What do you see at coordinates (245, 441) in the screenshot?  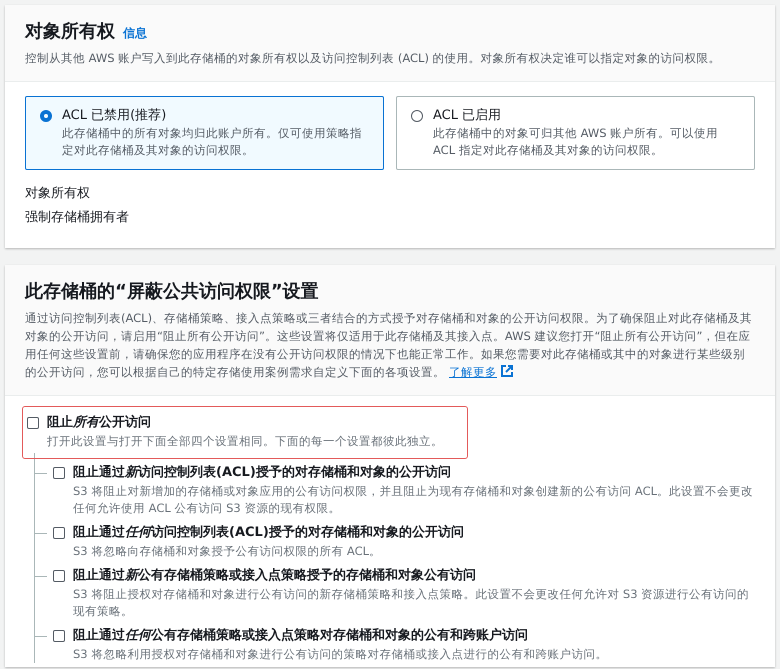 I see `checkbox-description: 打开此设置与打开下面全部四个设置相同。下面的每一个设置都彼此独立。` at bounding box center [245, 441].